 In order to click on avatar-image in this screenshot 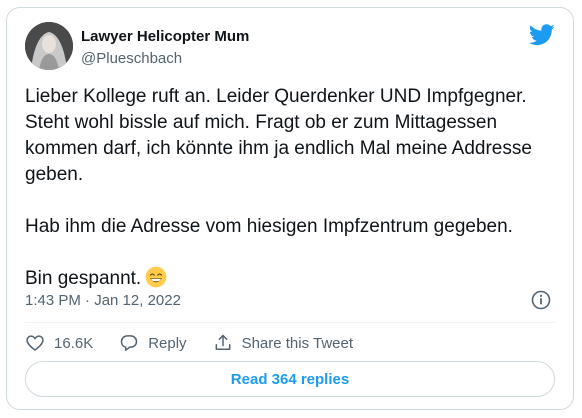, I will do `click(49, 46)`.